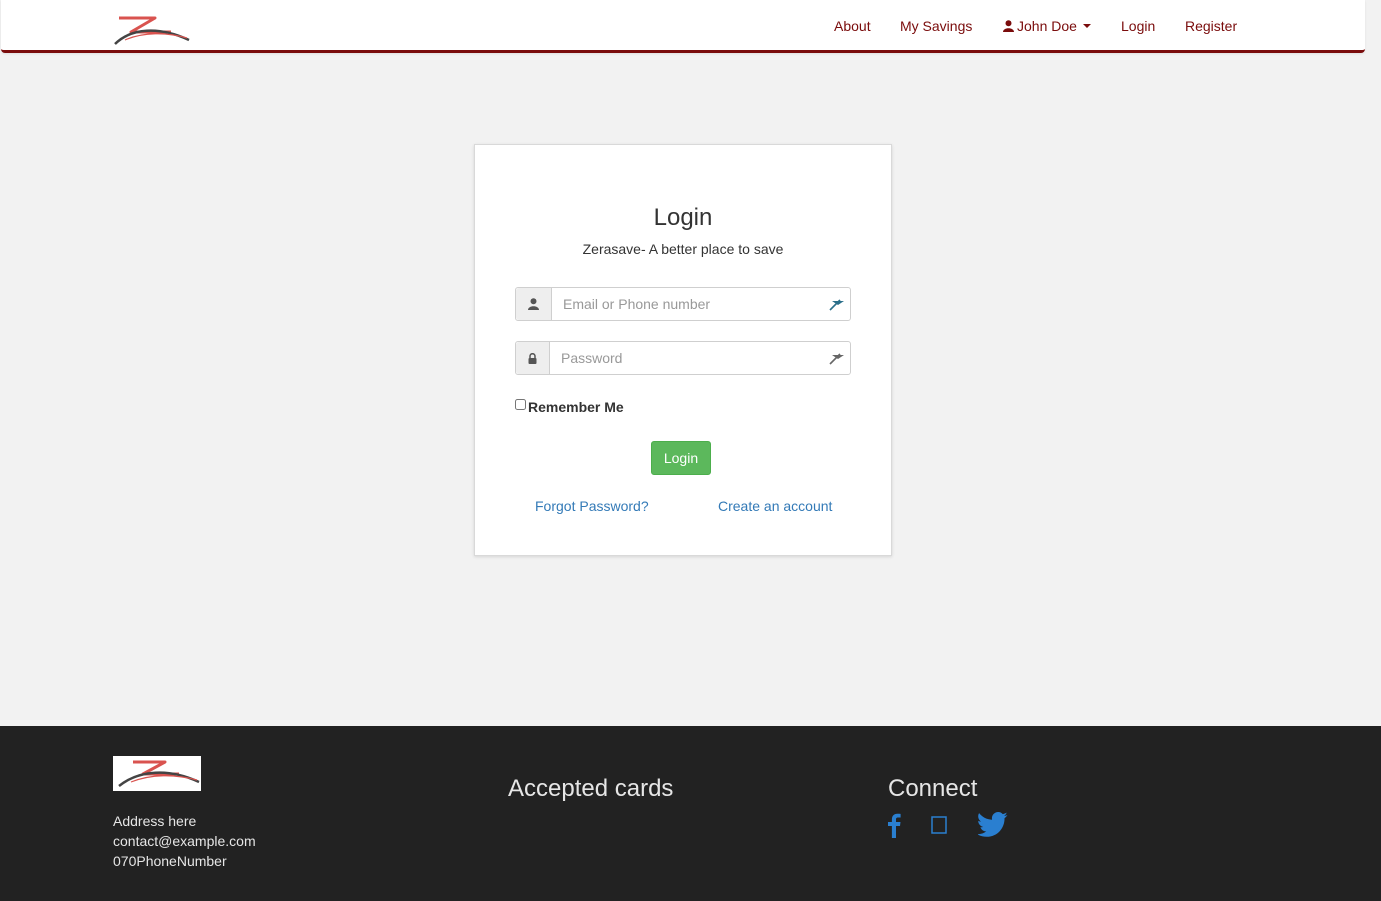 The width and height of the screenshot is (1381, 901). I want to click on password-field, so click(685, 358).